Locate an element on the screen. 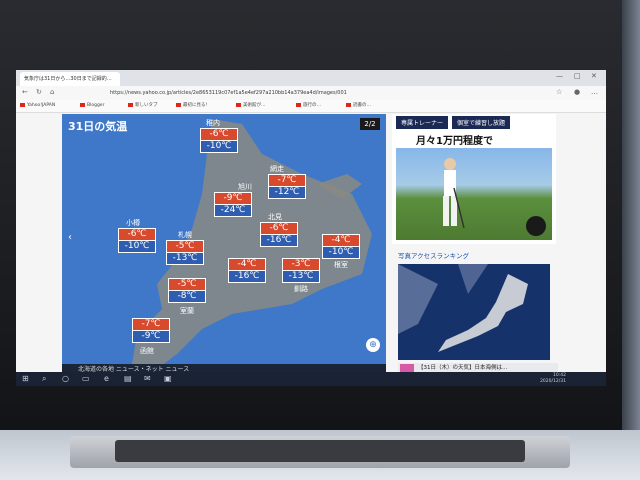  home-icon: ⌂ is located at coordinates (52, 92).